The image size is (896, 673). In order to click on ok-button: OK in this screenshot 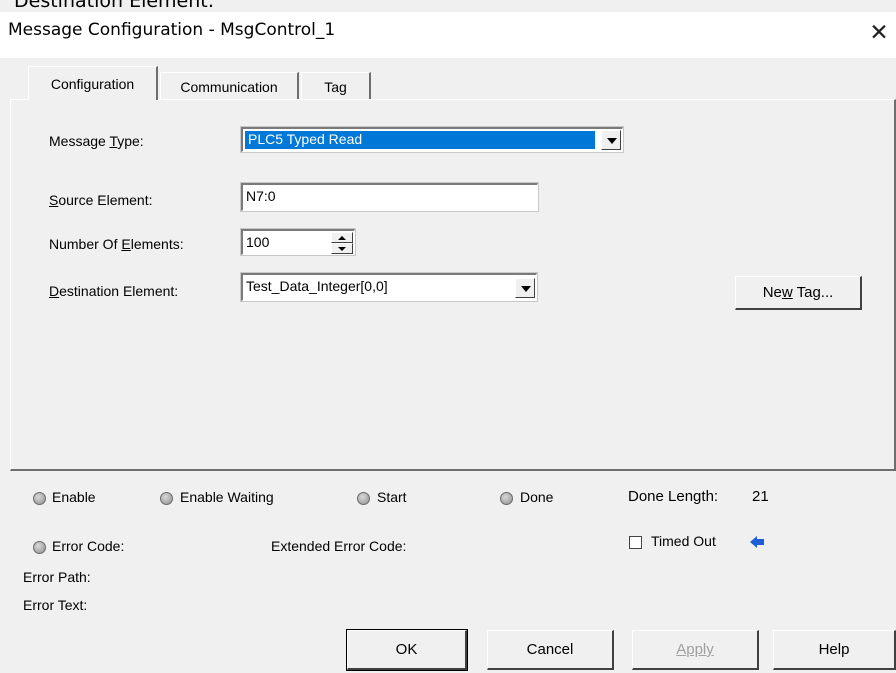, I will do `click(407, 650)`.